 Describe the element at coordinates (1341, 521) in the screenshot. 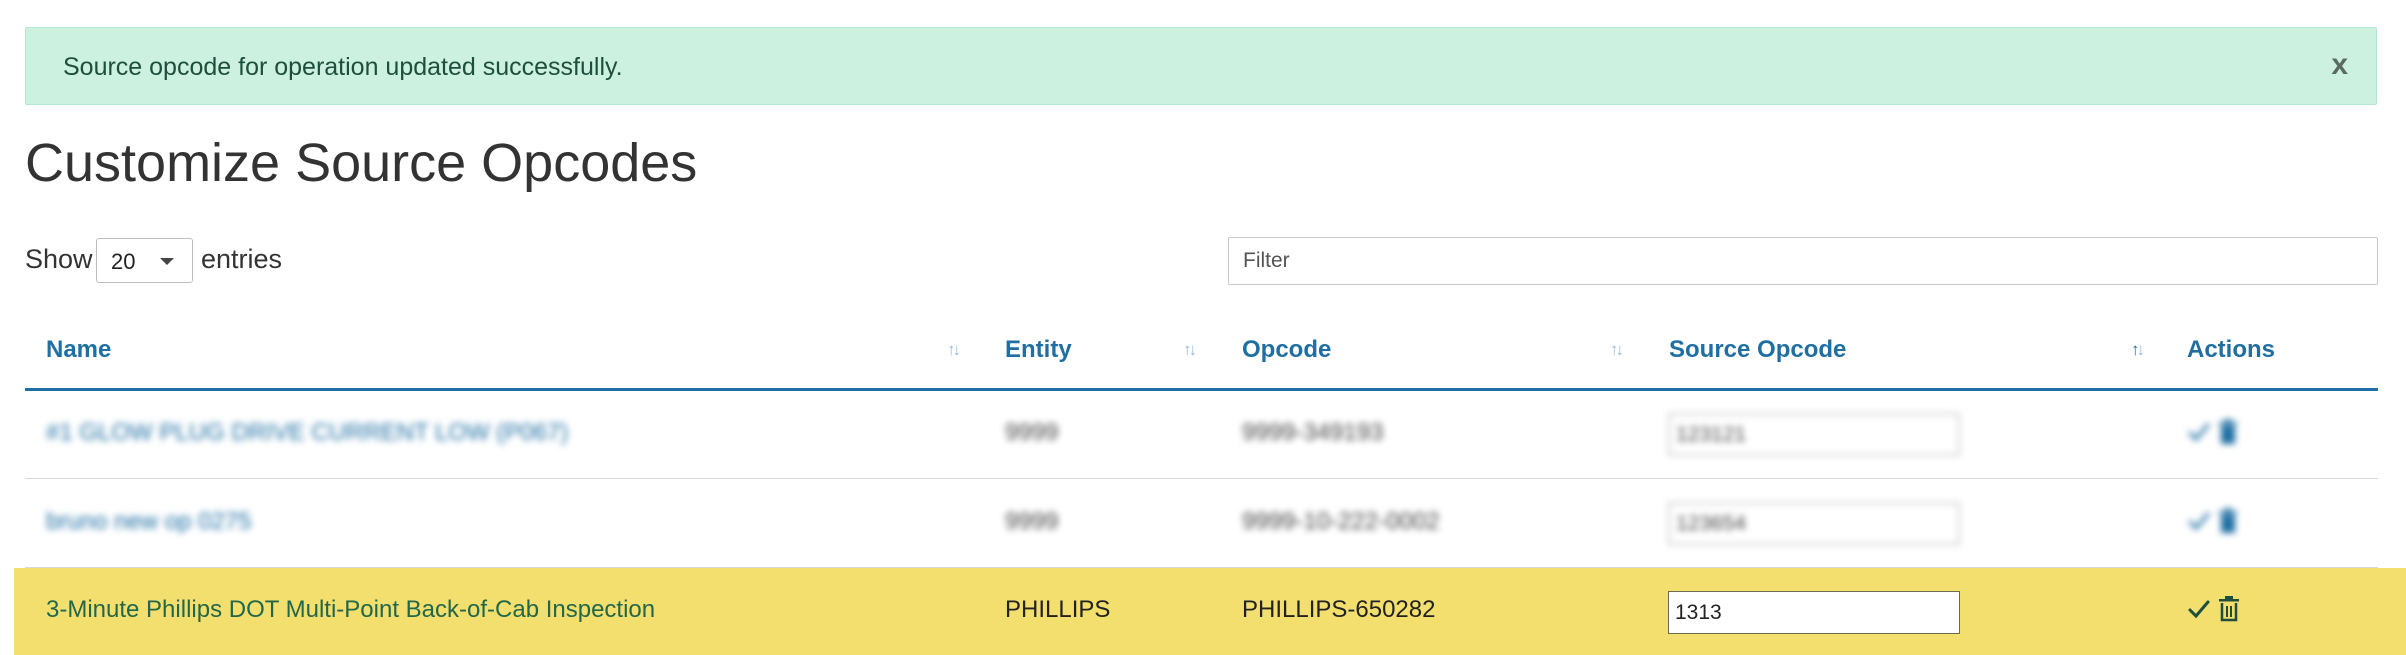

I see `opcode-cell: 9999-10-222-0002` at that location.